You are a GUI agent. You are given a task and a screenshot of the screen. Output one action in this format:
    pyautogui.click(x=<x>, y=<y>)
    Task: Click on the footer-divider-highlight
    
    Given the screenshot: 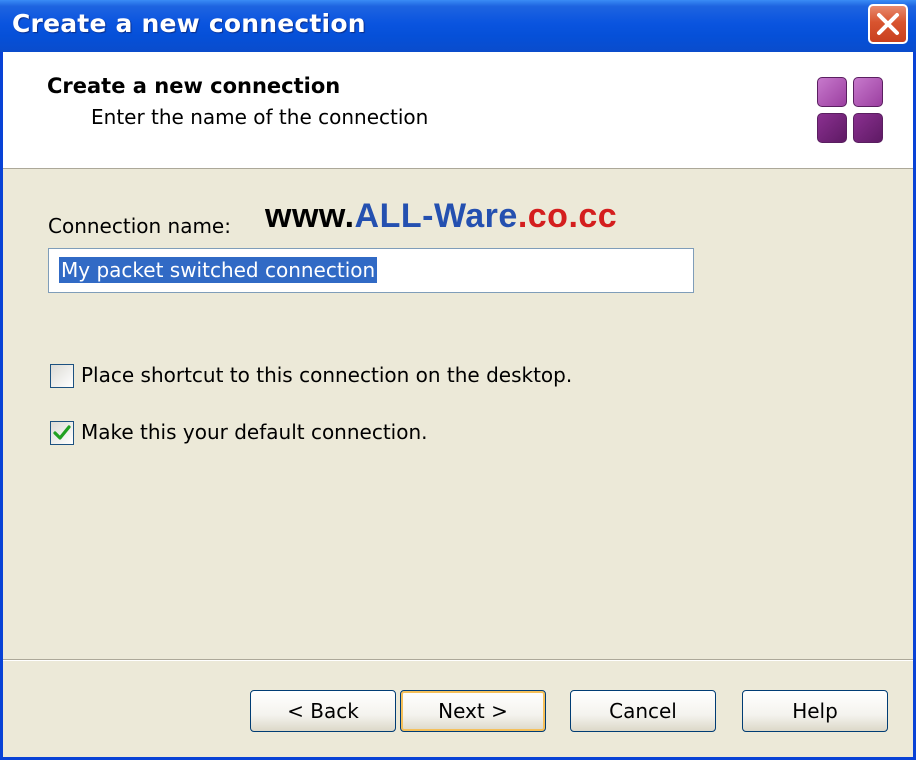 What is the action you would take?
    pyautogui.click(x=458, y=660)
    